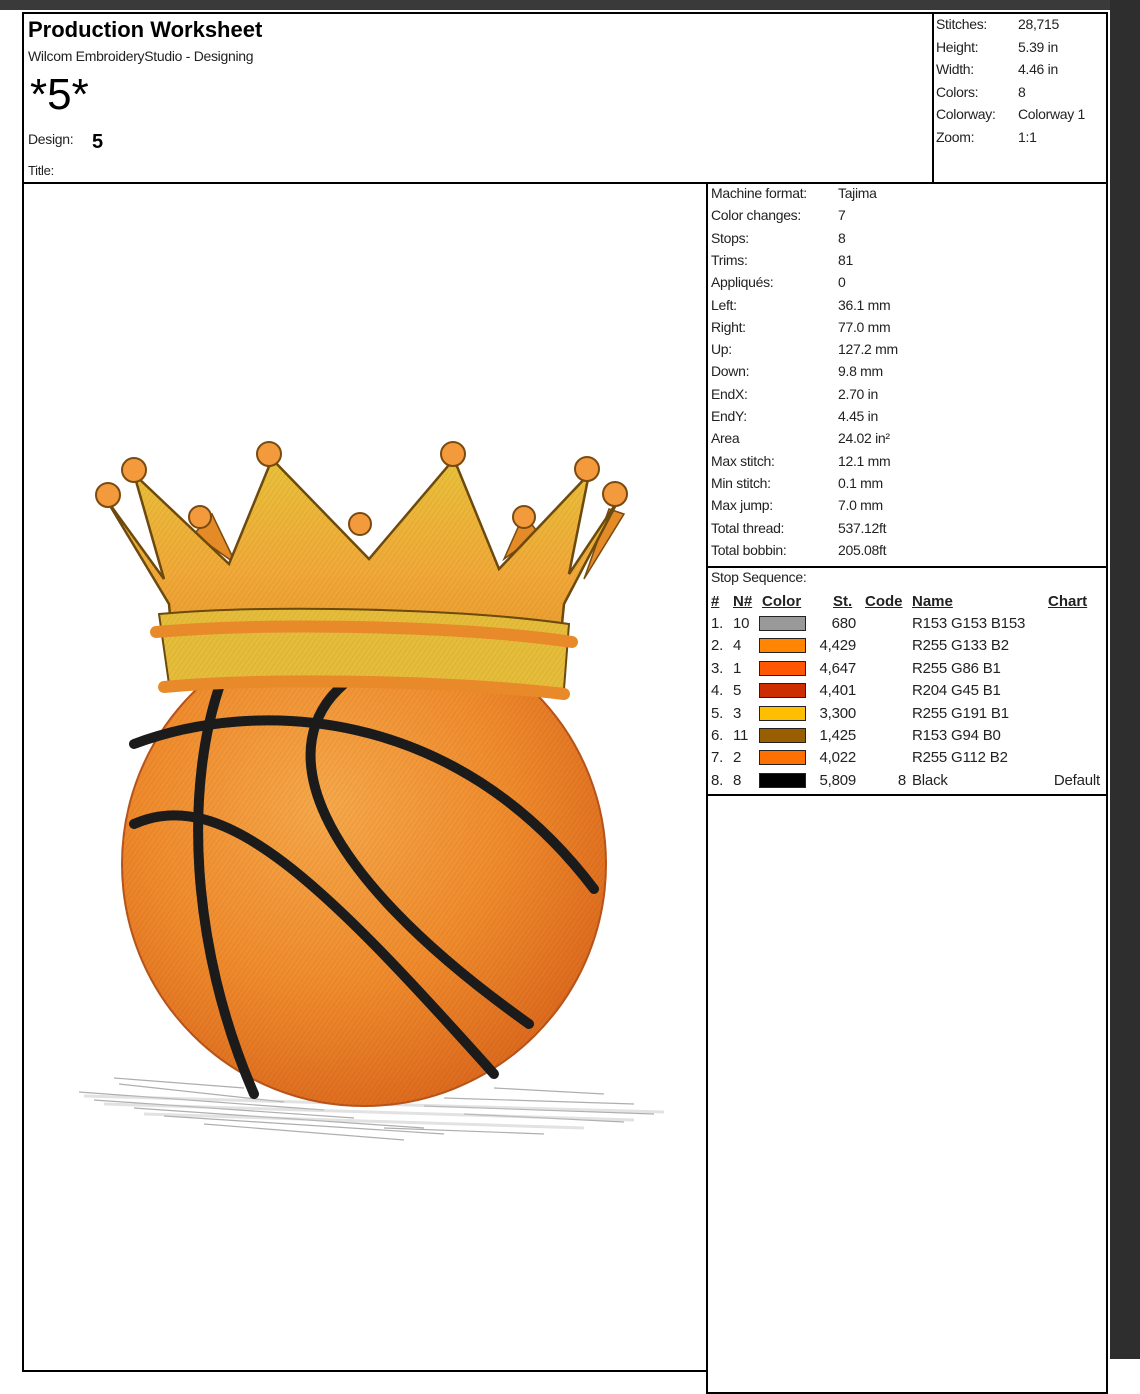 The image size is (1140, 1394). I want to click on machine-info-label: EndX:, so click(729, 393).